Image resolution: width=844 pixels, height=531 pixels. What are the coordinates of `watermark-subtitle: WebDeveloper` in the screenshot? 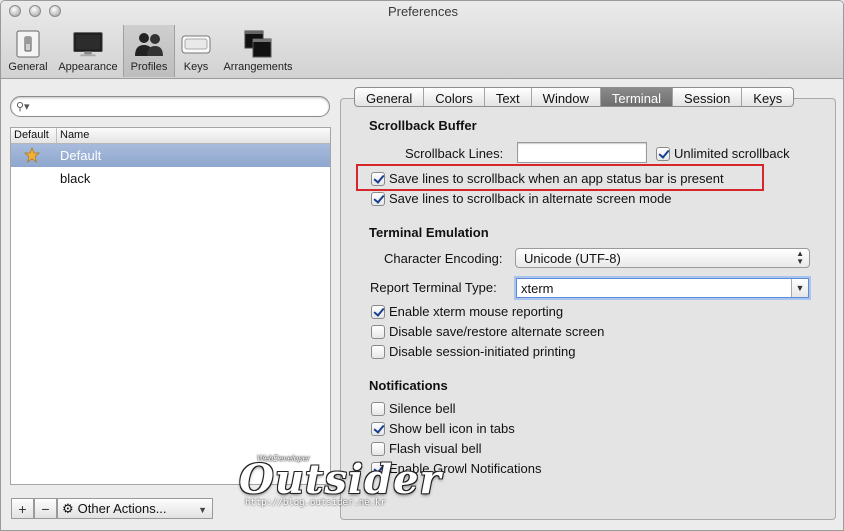 It's located at (283, 458).